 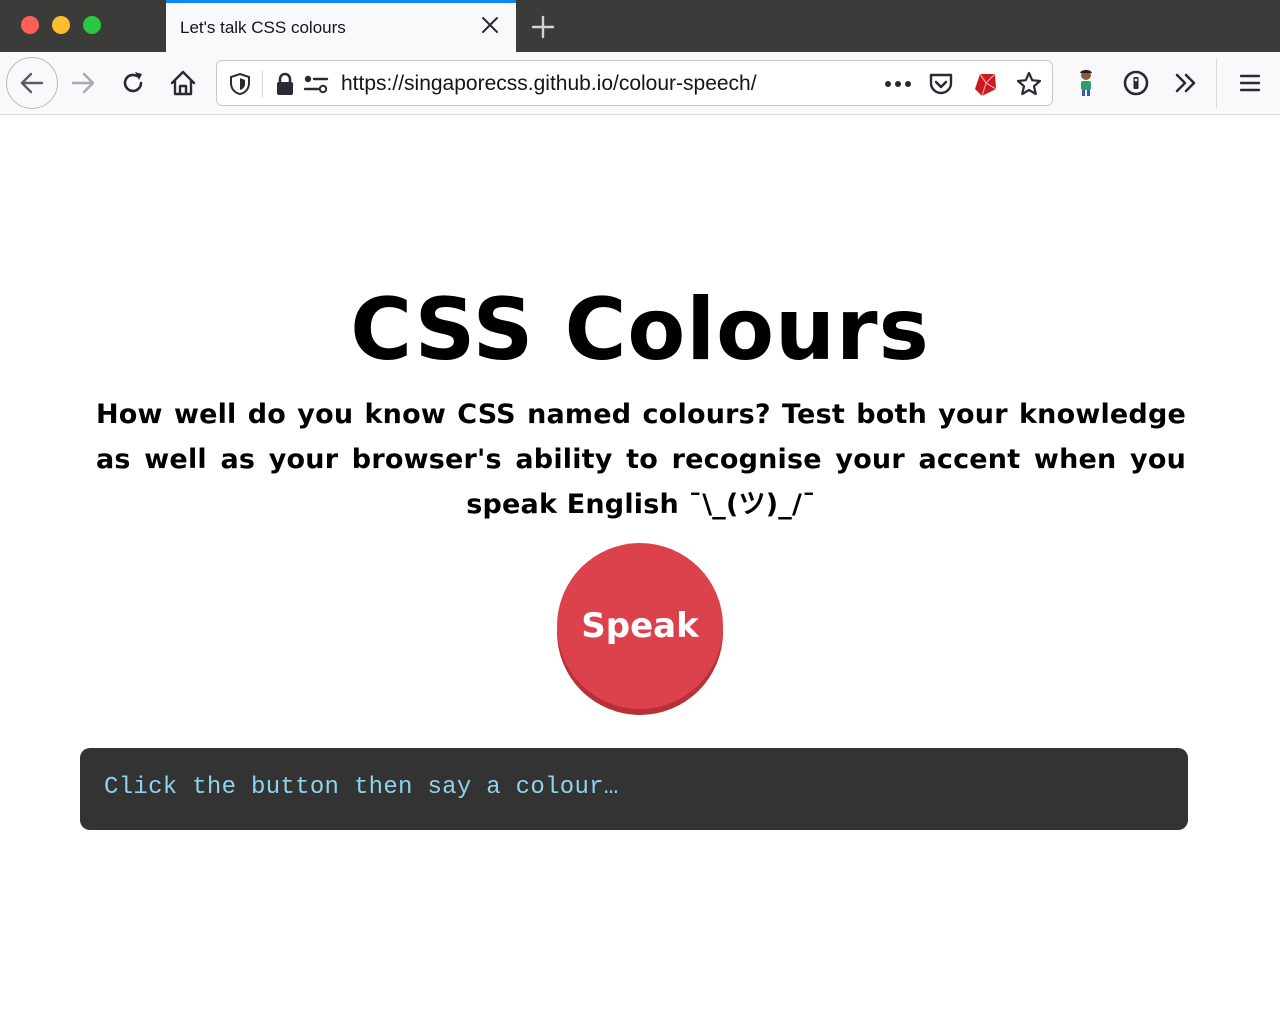 What do you see at coordinates (640, 626) in the screenshot?
I see `speak-button: Speak` at bounding box center [640, 626].